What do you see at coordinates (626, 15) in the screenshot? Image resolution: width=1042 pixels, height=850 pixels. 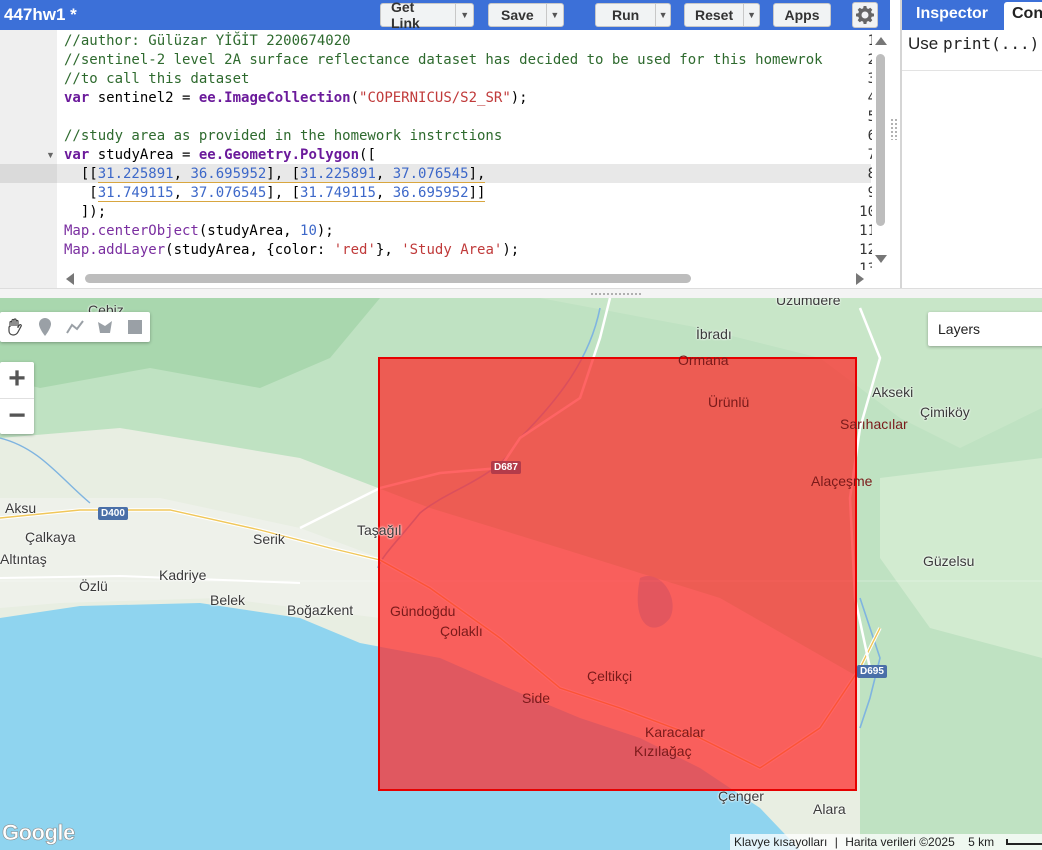 I see `run-label: Run` at bounding box center [626, 15].